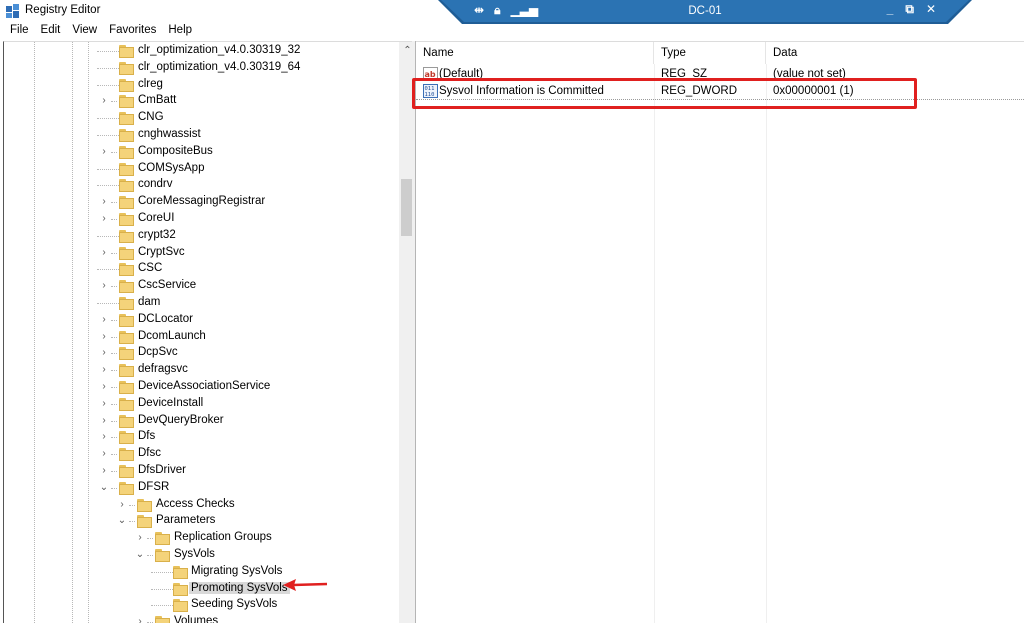 This screenshot has height=623, width=1024. I want to click on tree-item-label-selected: Promoting SysVols, so click(239, 587).